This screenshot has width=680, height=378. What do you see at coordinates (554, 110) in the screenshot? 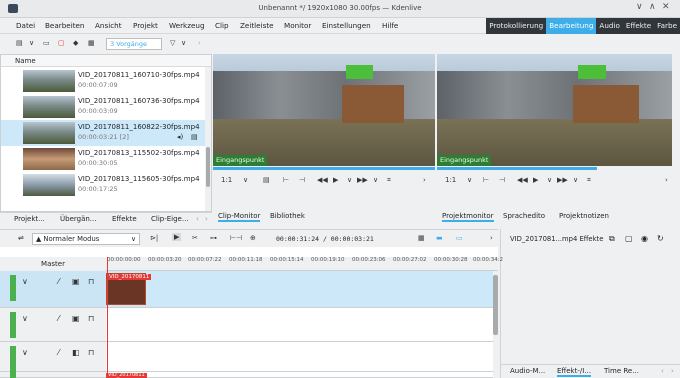
I see `project-monitor-view: Eingangspunkt` at bounding box center [554, 110].